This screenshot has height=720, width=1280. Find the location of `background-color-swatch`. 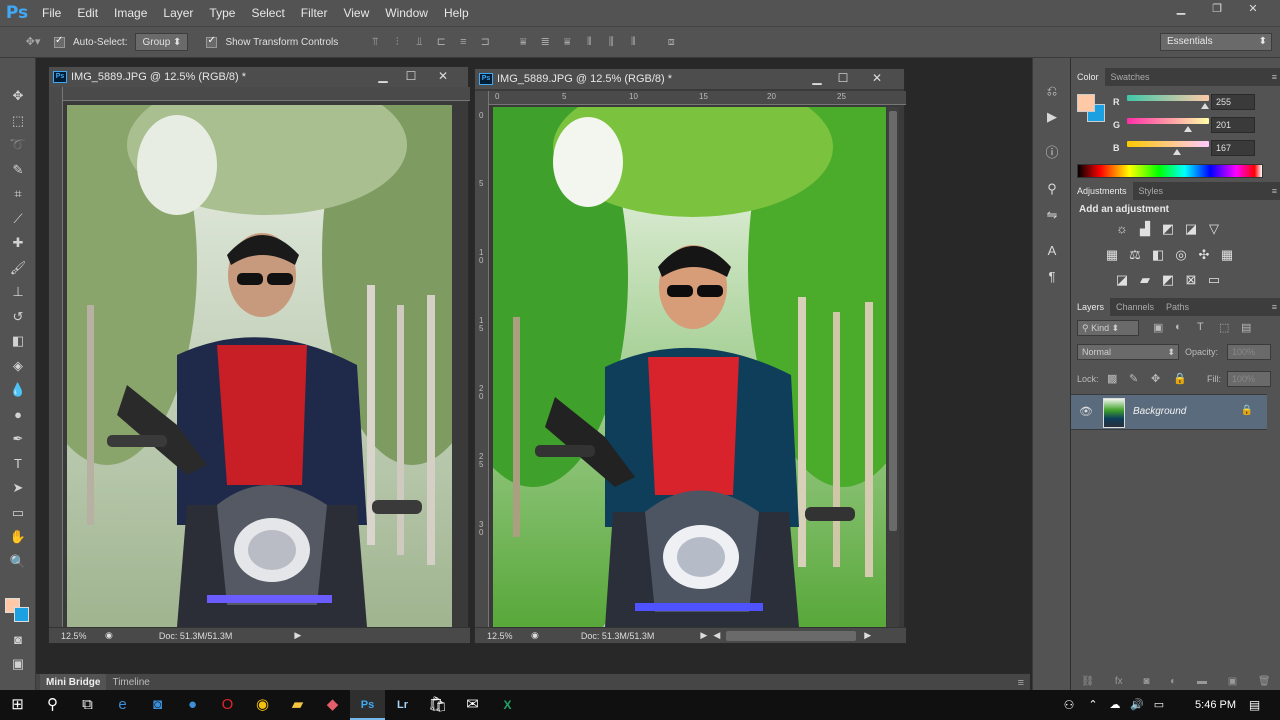

background-color-swatch is located at coordinates (21, 614).